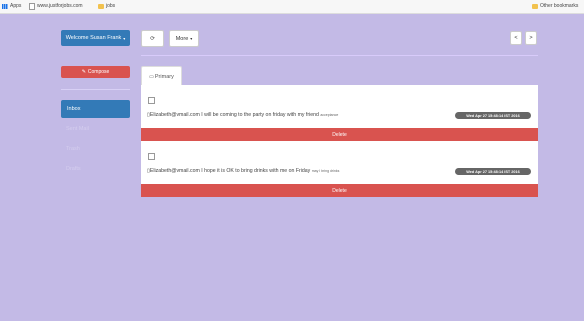 The image size is (584, 321). I want to click on refresh-button: ⟳, so click(152, 38).